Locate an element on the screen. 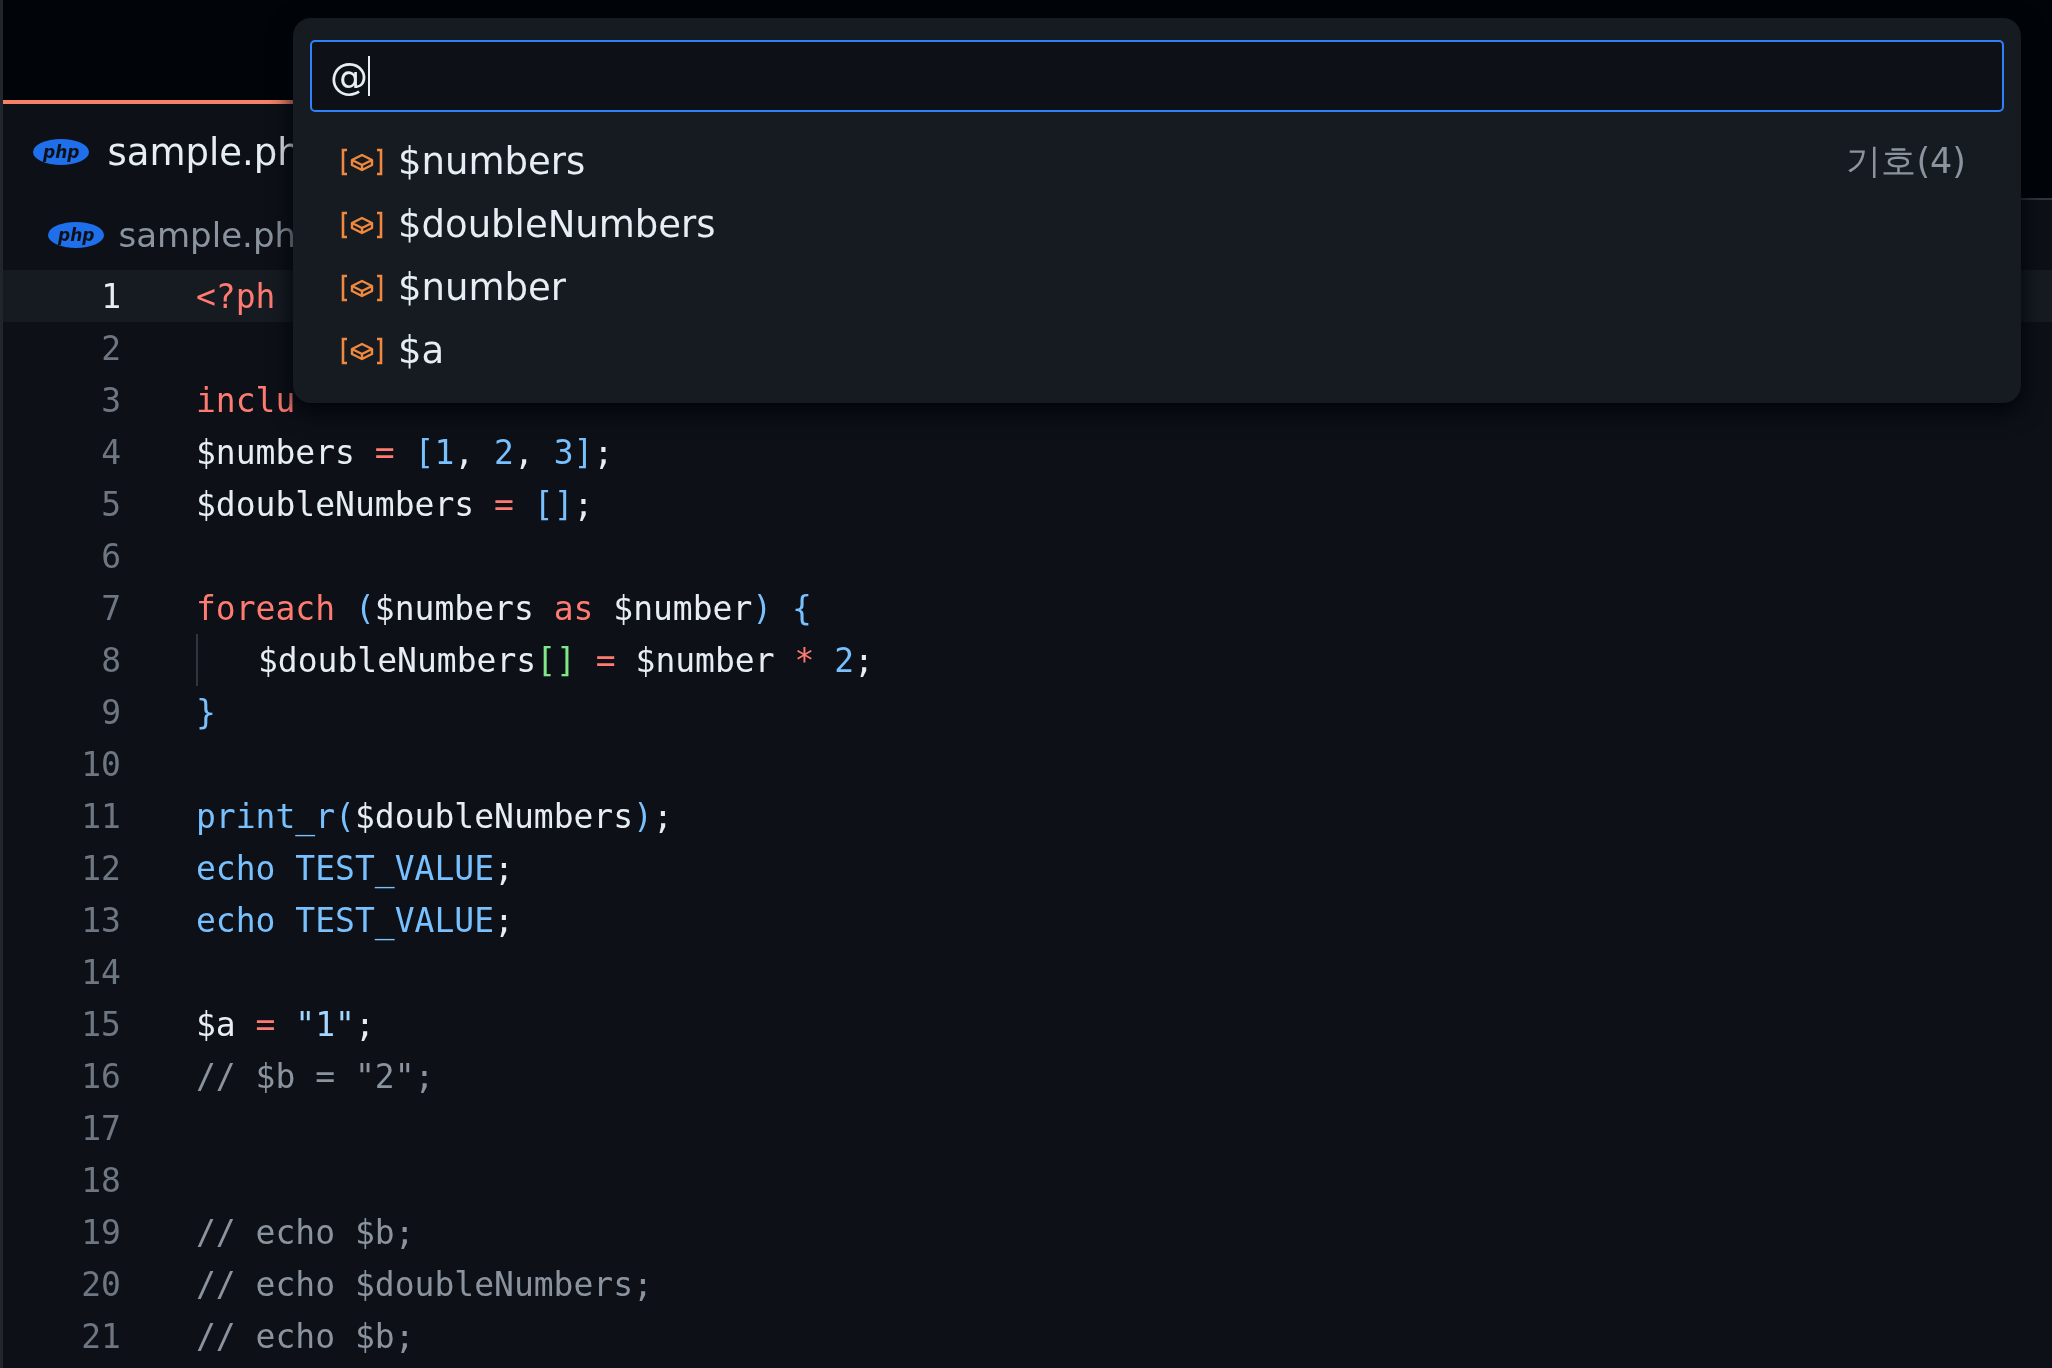 Image resolution: width=2052 pixels, height=1368 pixels. line-number: 18 is located at coordinates (100, 1180).